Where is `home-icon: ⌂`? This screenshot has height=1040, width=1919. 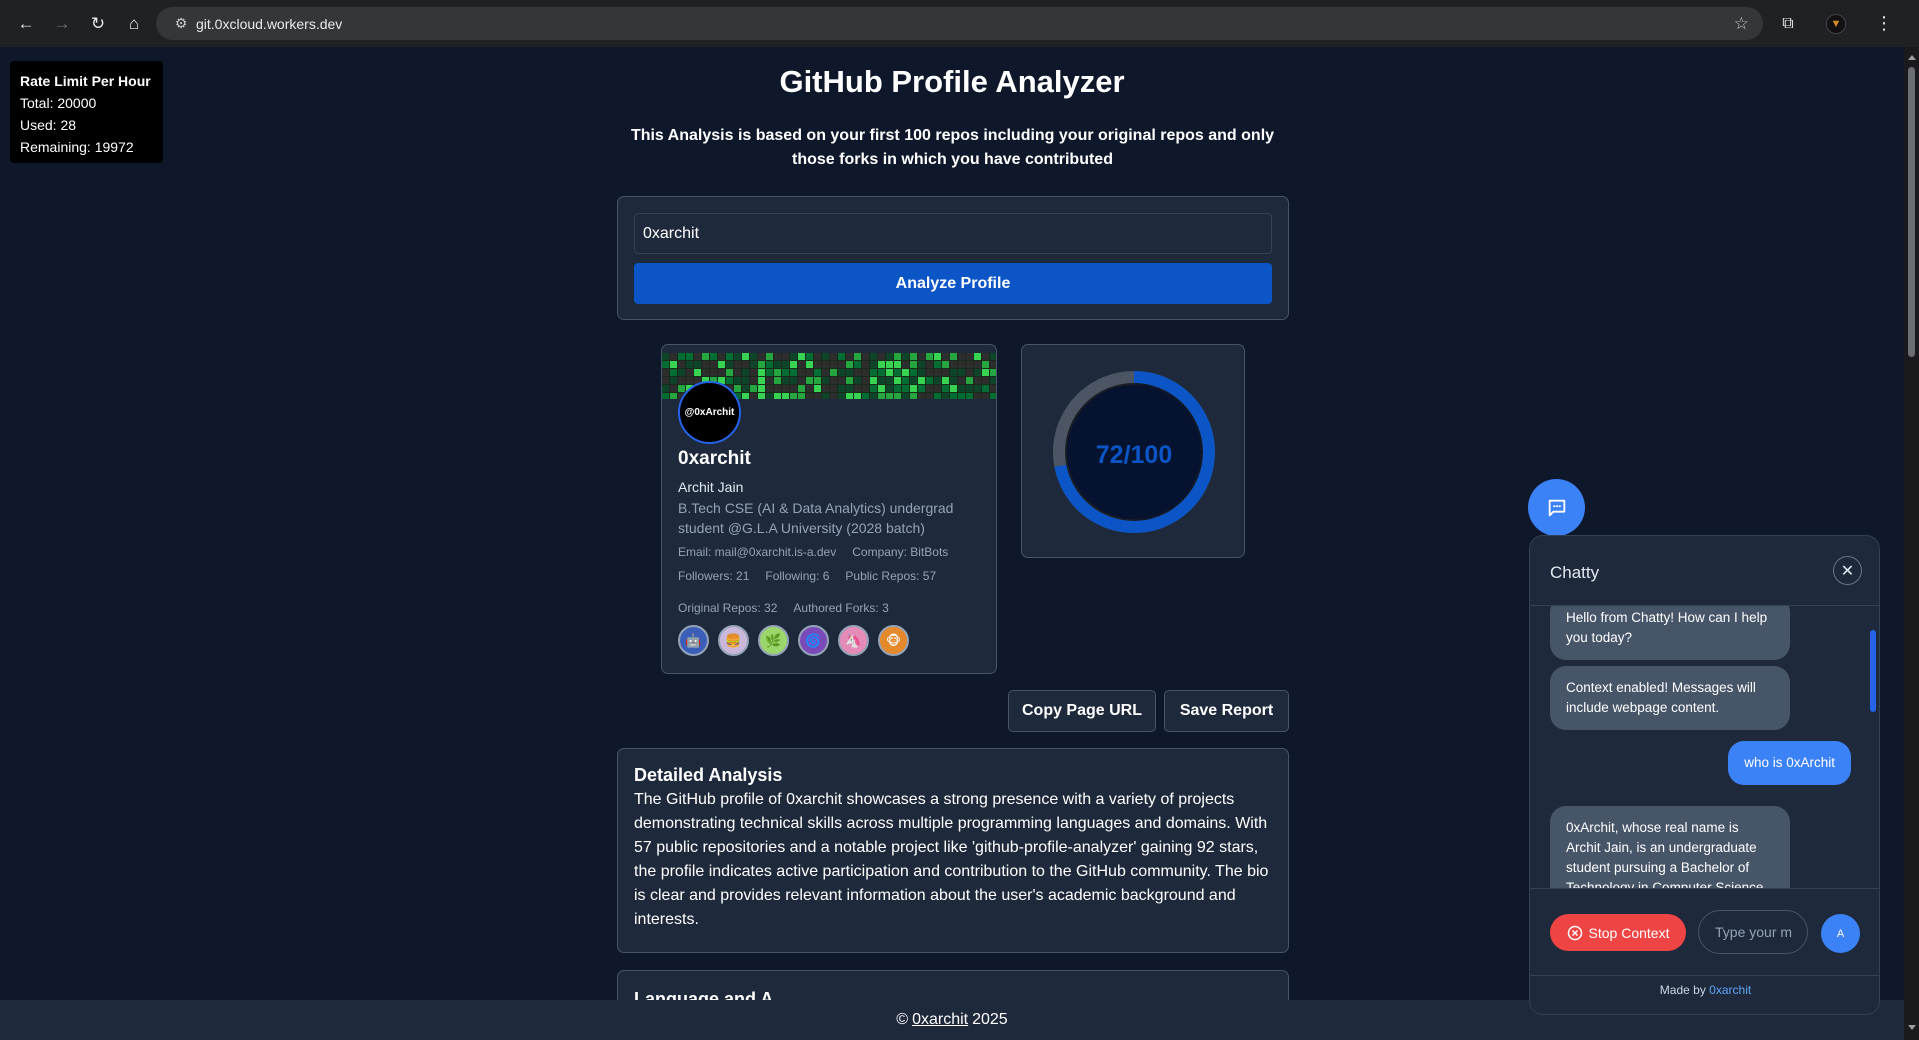 home-icon: ⌂ is located at coordinates (134, 24).